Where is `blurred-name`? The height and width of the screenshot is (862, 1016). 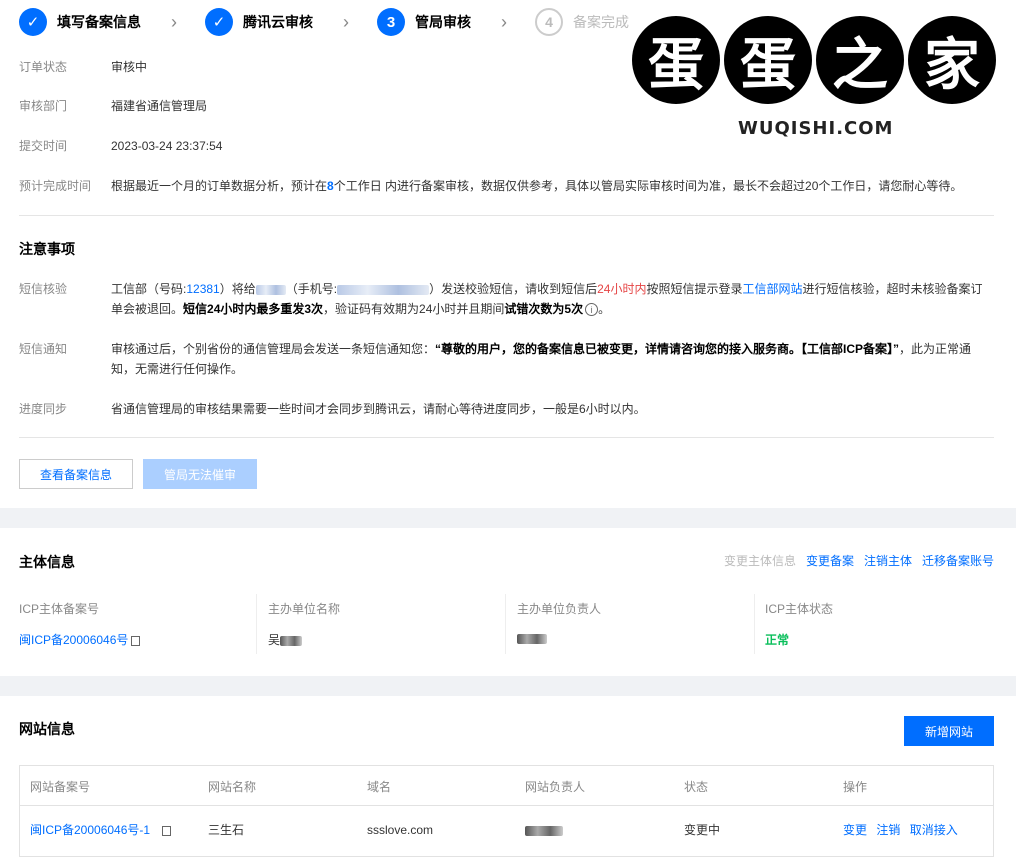
blurred-name is located at coordinates (270, 289).